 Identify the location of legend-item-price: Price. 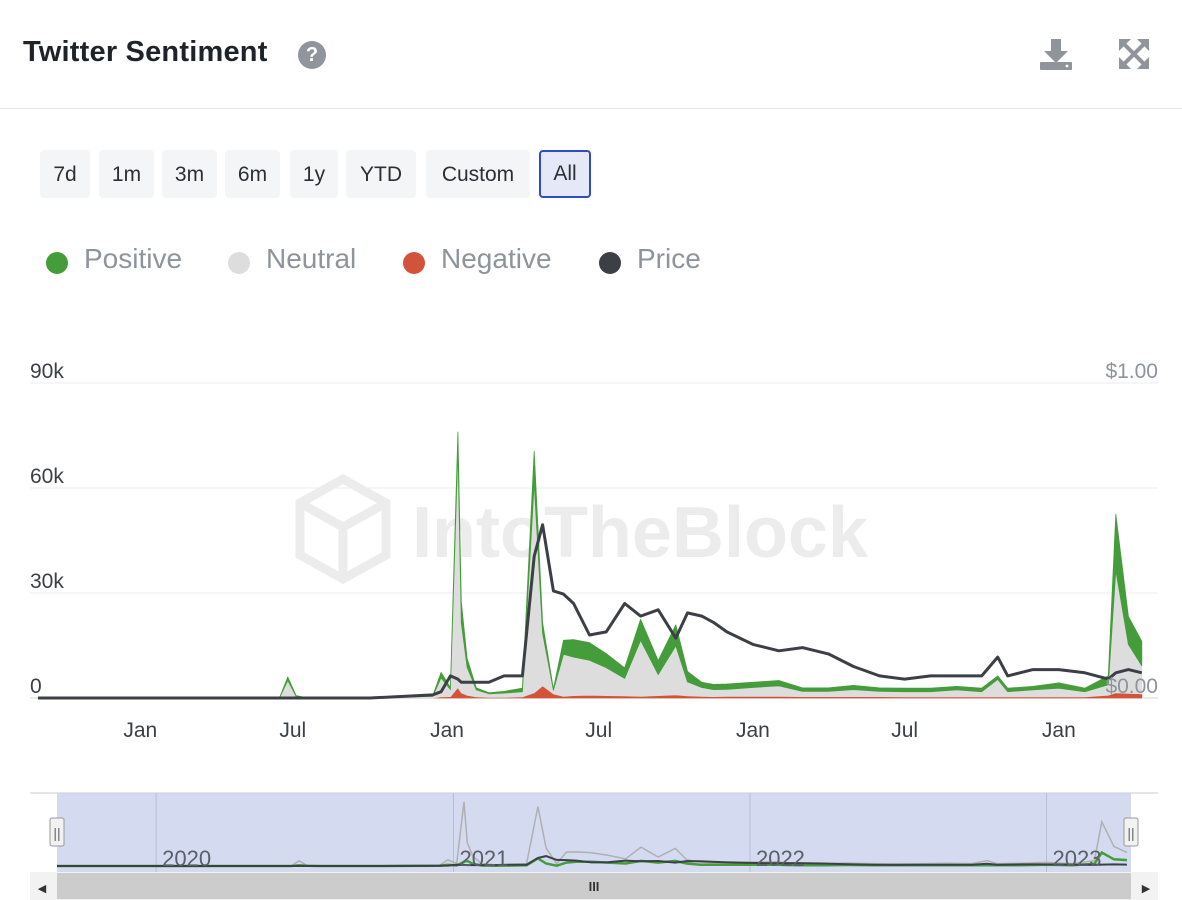
(662, 260).